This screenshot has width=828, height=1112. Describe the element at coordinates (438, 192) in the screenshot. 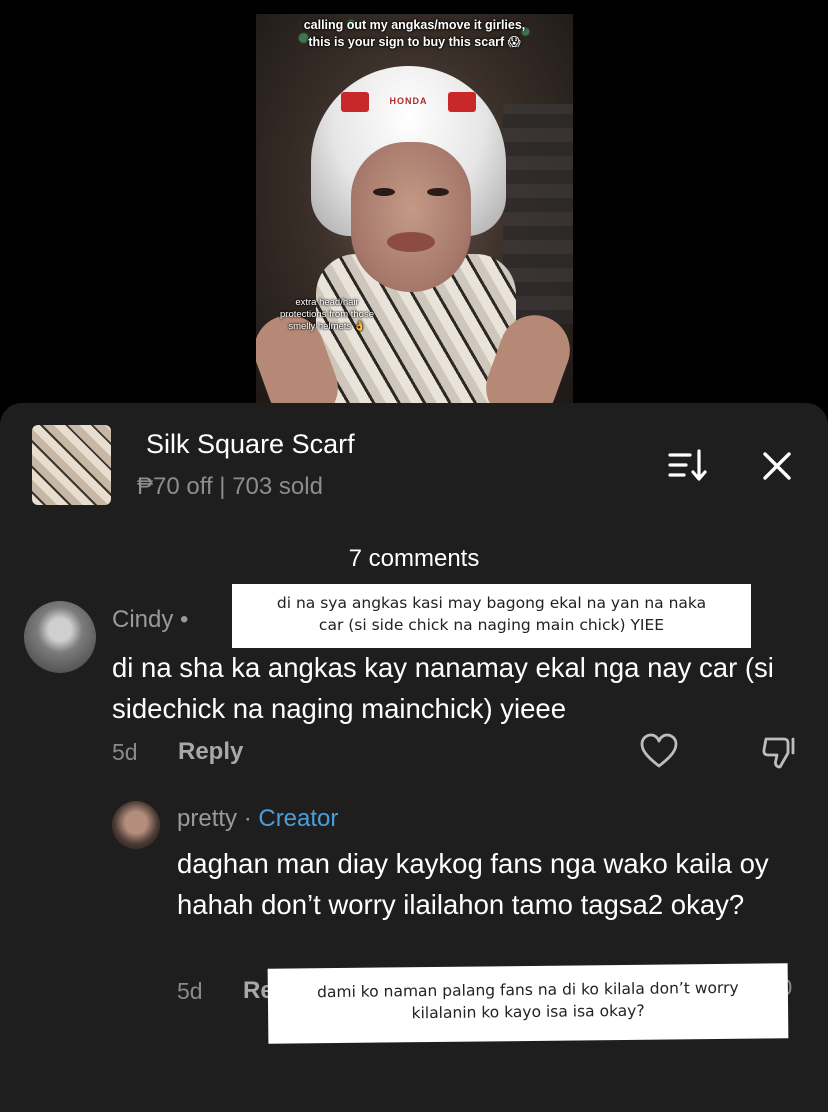

I see `eye-right` at that location.